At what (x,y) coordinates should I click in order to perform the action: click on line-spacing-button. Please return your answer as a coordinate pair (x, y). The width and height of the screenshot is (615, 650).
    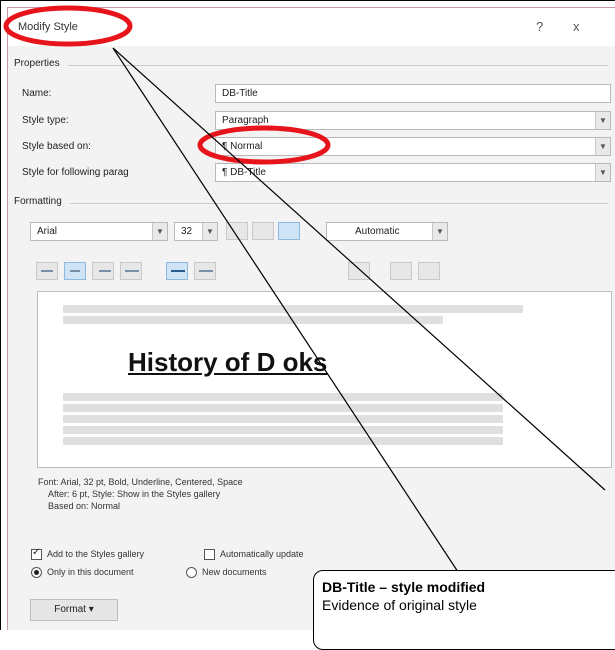
    Looking at the image, I should click on (205, 271).